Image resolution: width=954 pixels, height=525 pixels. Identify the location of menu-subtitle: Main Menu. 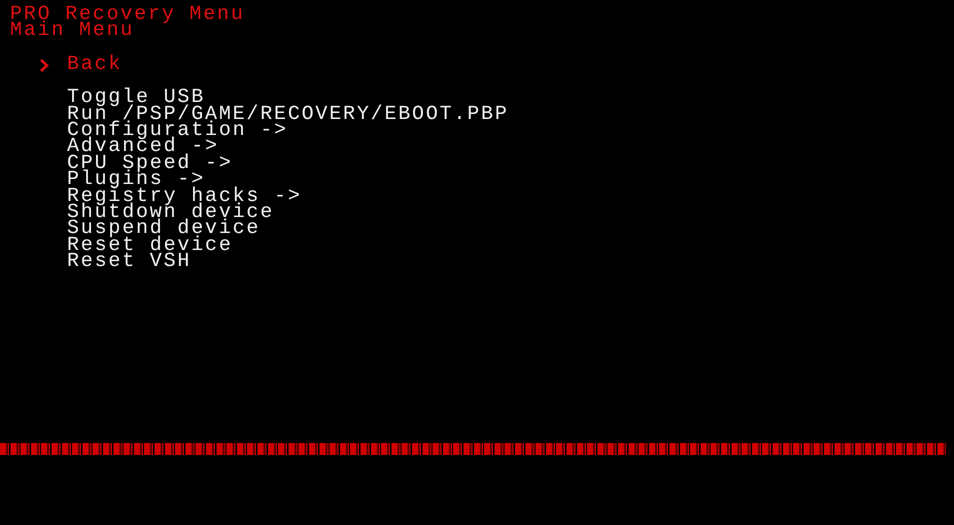
(72, 31).